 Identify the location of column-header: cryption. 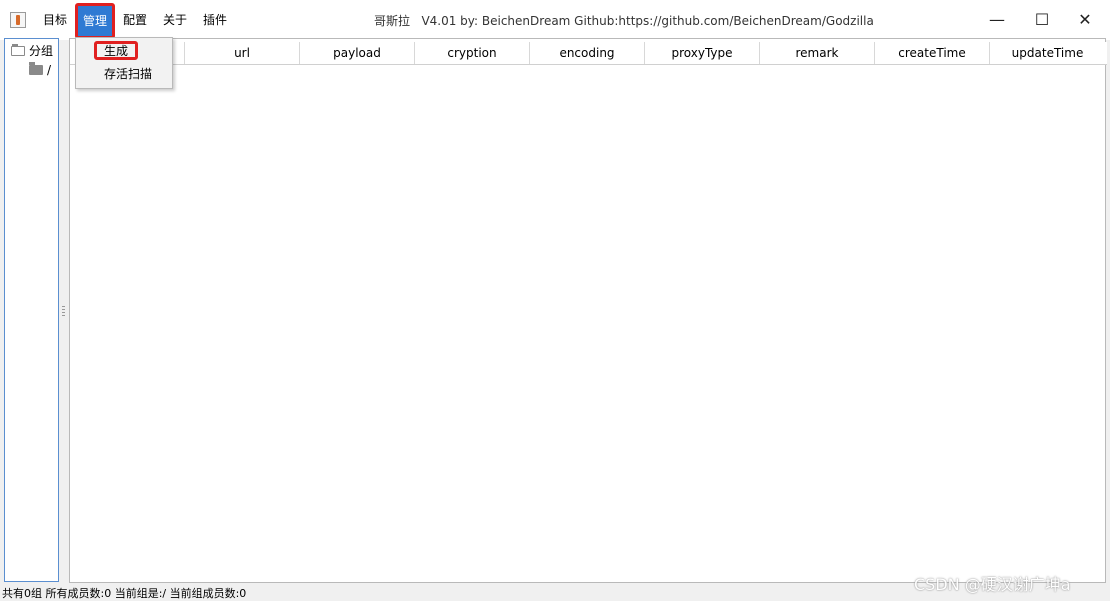
(472, 53).